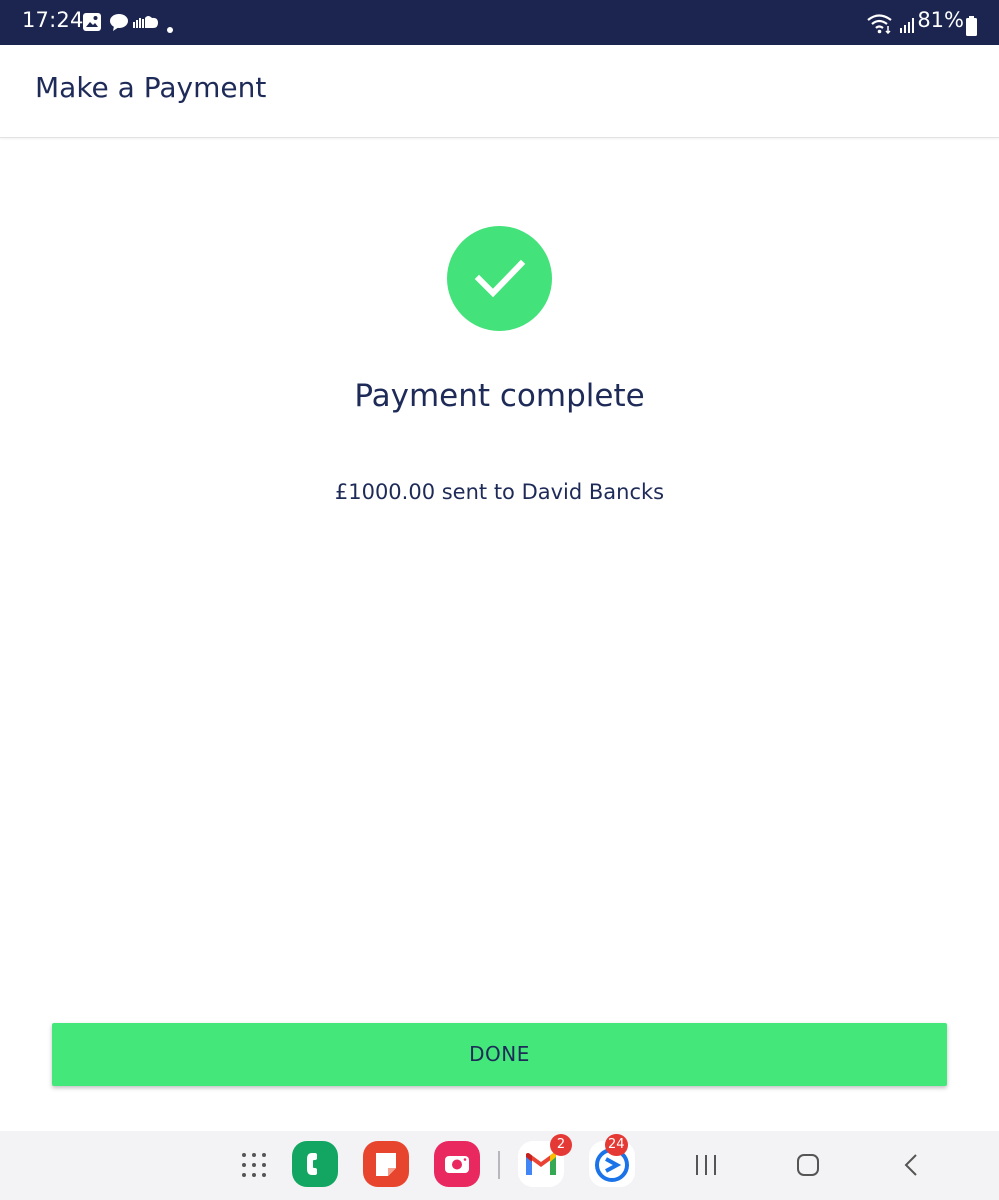  I want to click on gmail-app-icon: 2, so click(545, 1160).